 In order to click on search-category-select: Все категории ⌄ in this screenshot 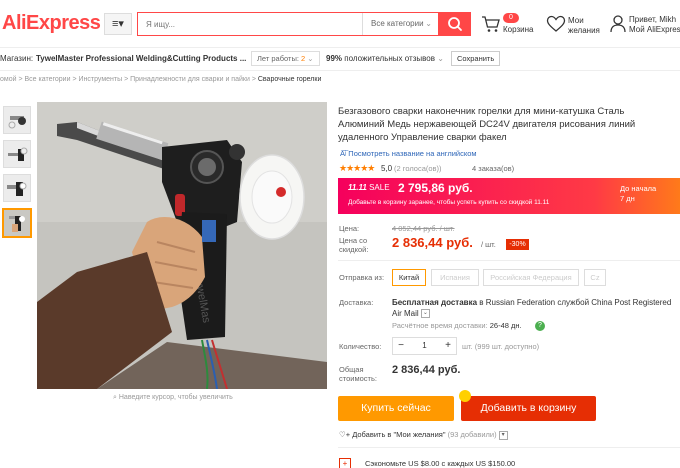, I will do `click(400, 24)`.